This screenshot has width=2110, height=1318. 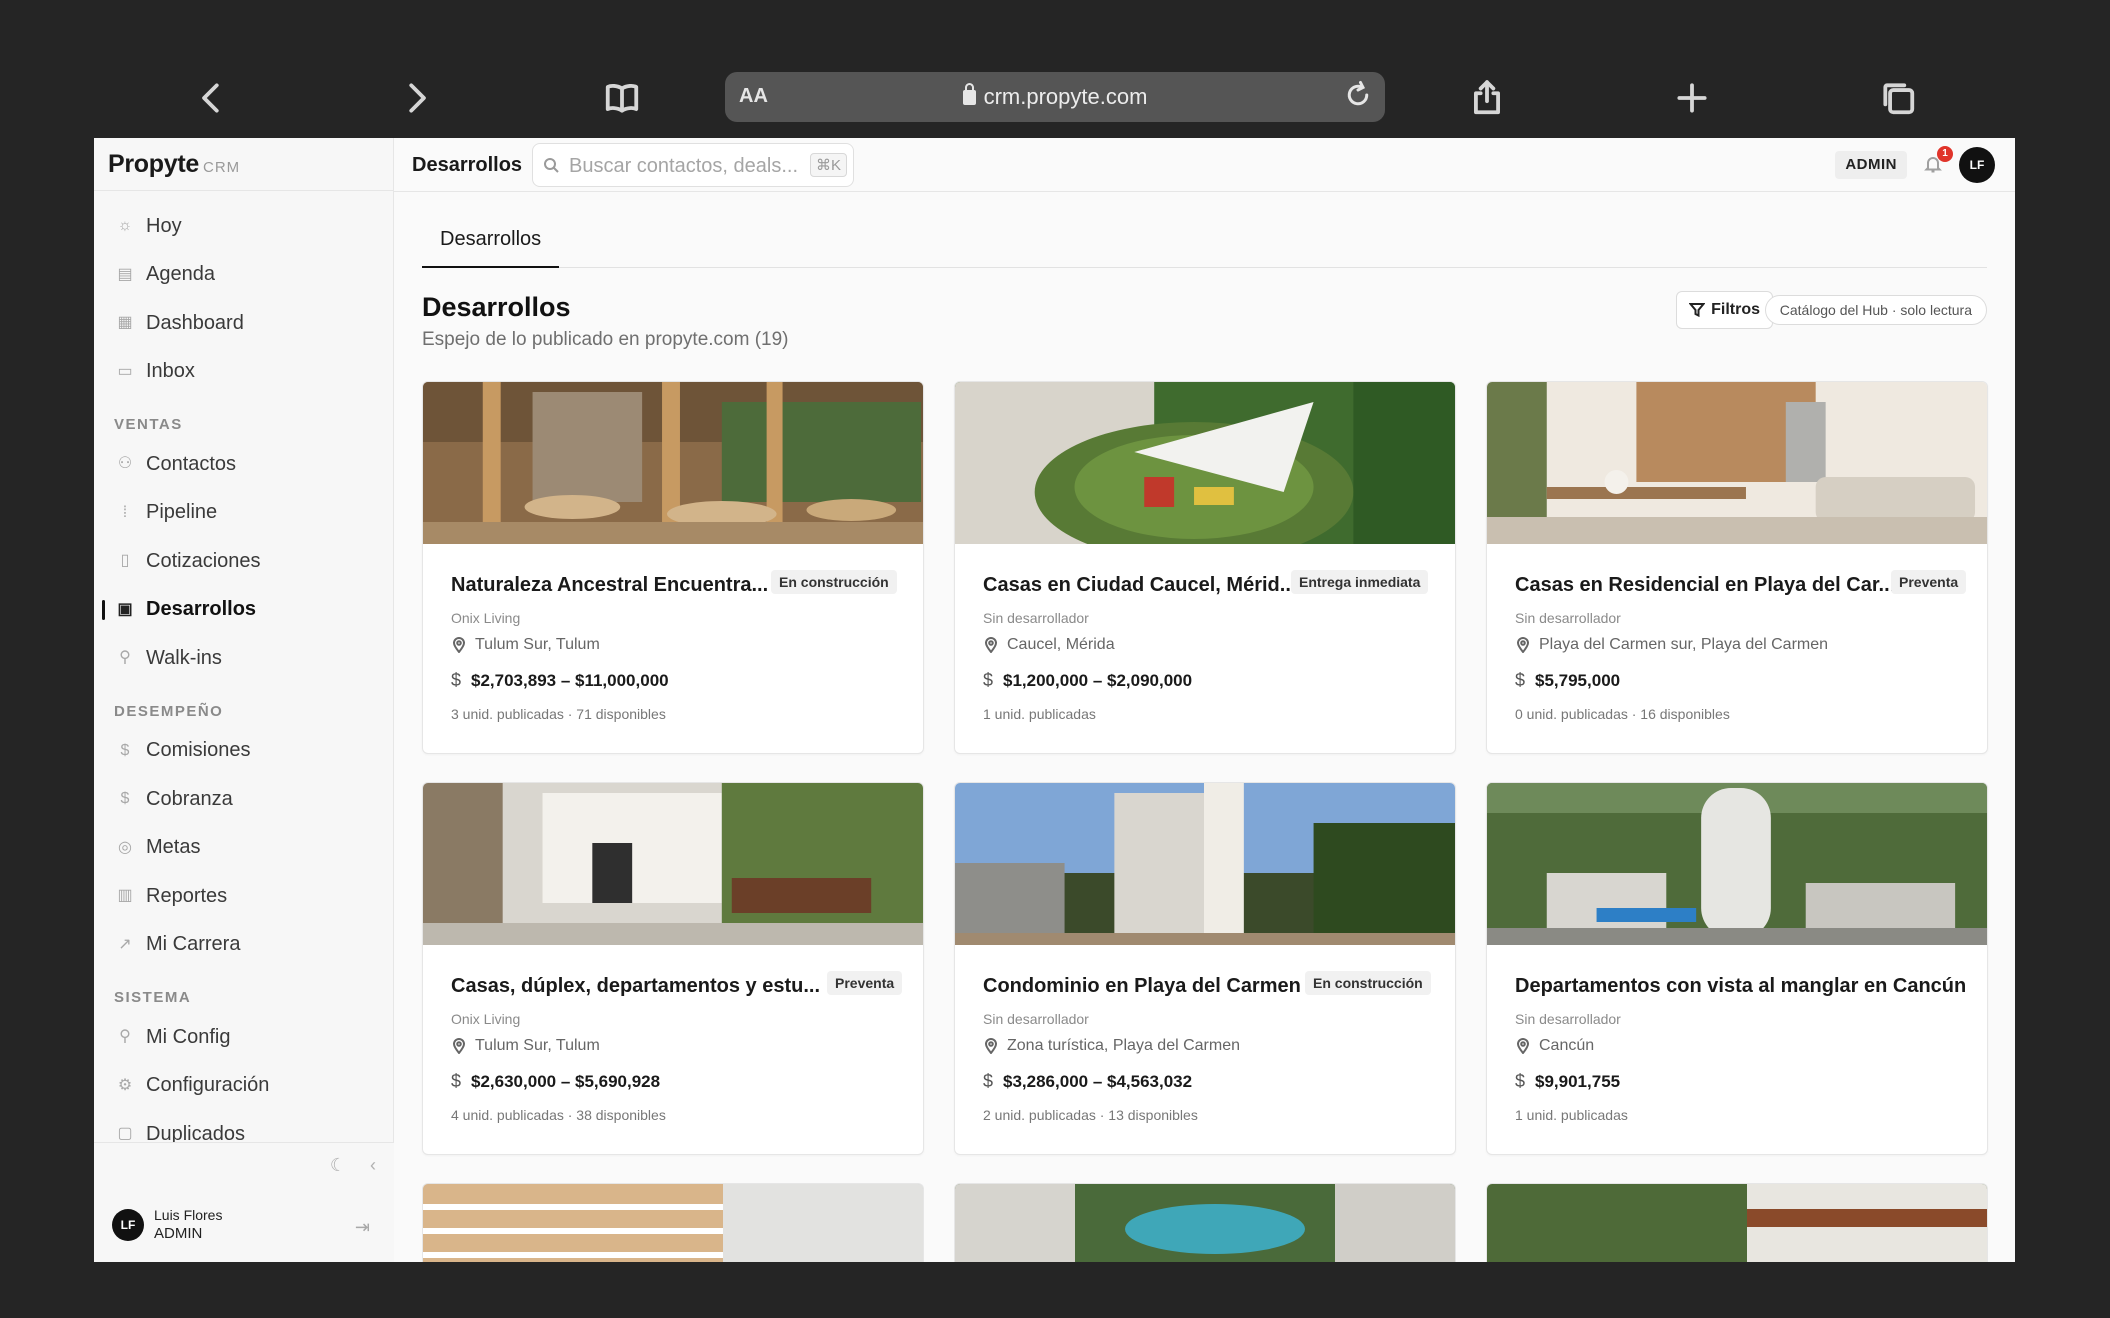 What do you see at coordinates (1898, 98) in the screenshot?
I see `tabs-overview-icon` at bounding box center [1898, 98].